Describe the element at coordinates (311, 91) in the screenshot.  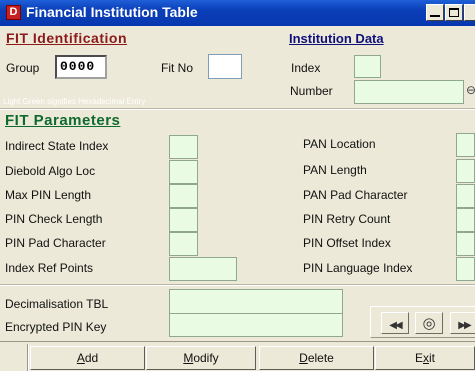
I see `number-label: Number` at that location.